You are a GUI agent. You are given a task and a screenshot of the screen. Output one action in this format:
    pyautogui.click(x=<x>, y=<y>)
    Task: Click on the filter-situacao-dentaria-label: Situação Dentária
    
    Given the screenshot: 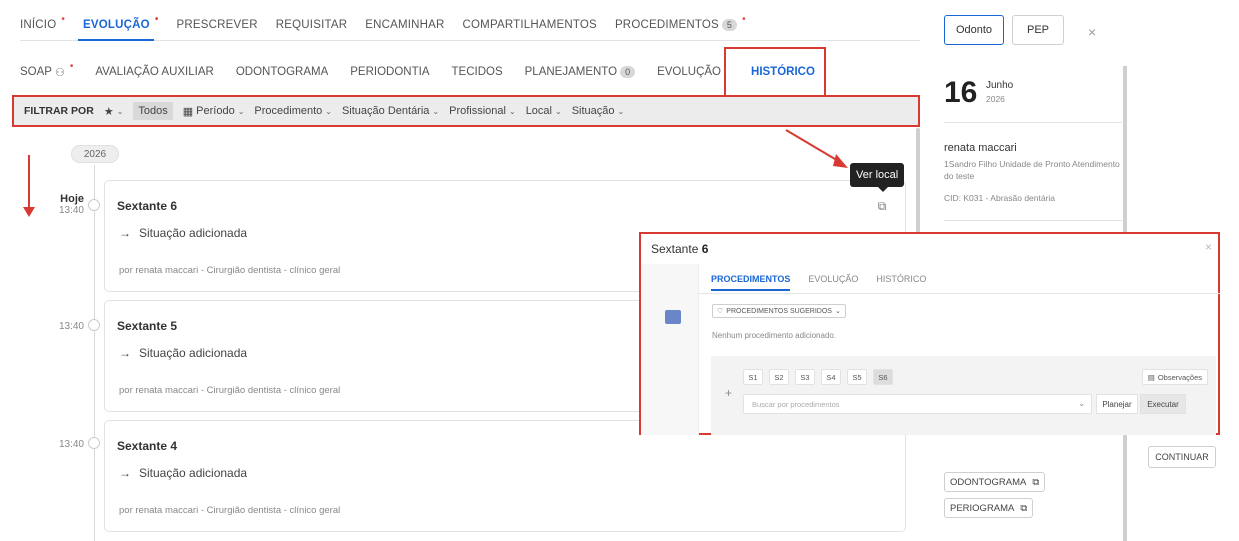 What is the action you would take?
    pyautogui.click(x=385, y=111)
    